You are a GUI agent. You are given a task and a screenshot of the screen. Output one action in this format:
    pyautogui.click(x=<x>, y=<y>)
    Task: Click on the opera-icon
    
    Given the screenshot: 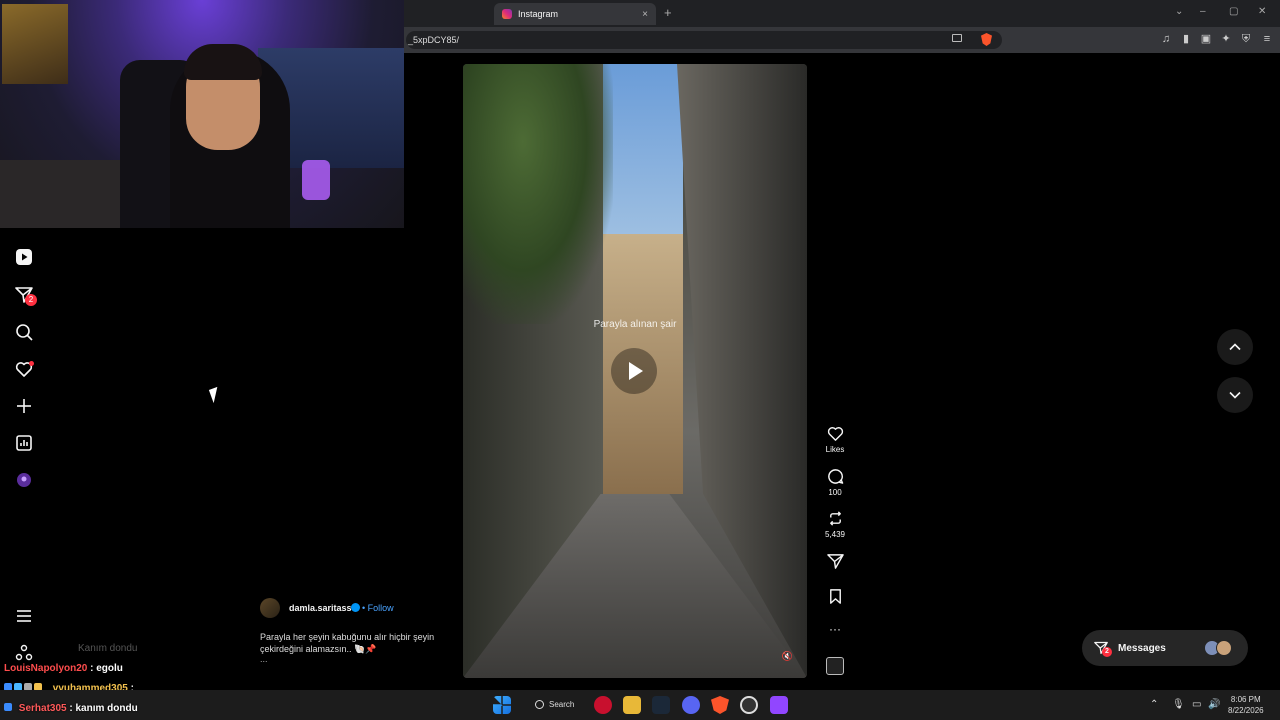 What is the action you would take?
    pyautogui.click(x=603, y=705)
    